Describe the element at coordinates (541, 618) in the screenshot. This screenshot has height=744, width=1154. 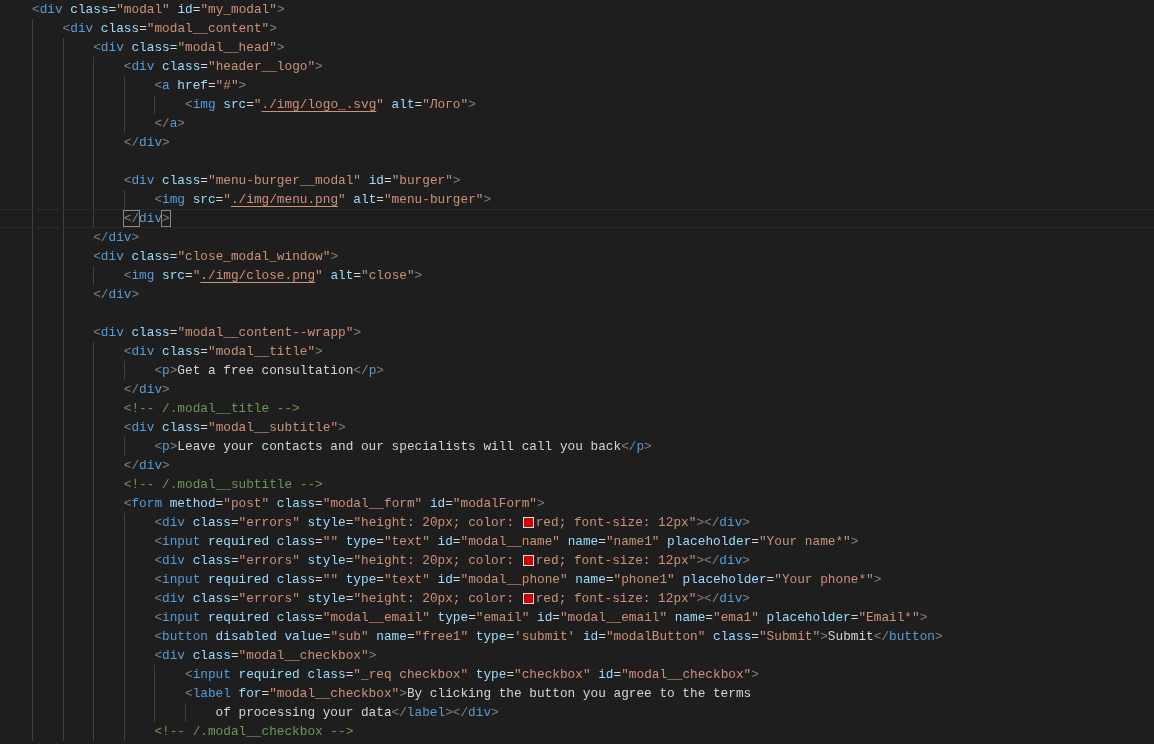
I see `code-line: <input required class="modal__email" type="email" id="modal__email" name="ema1" placeholder="Email*">` at that location.